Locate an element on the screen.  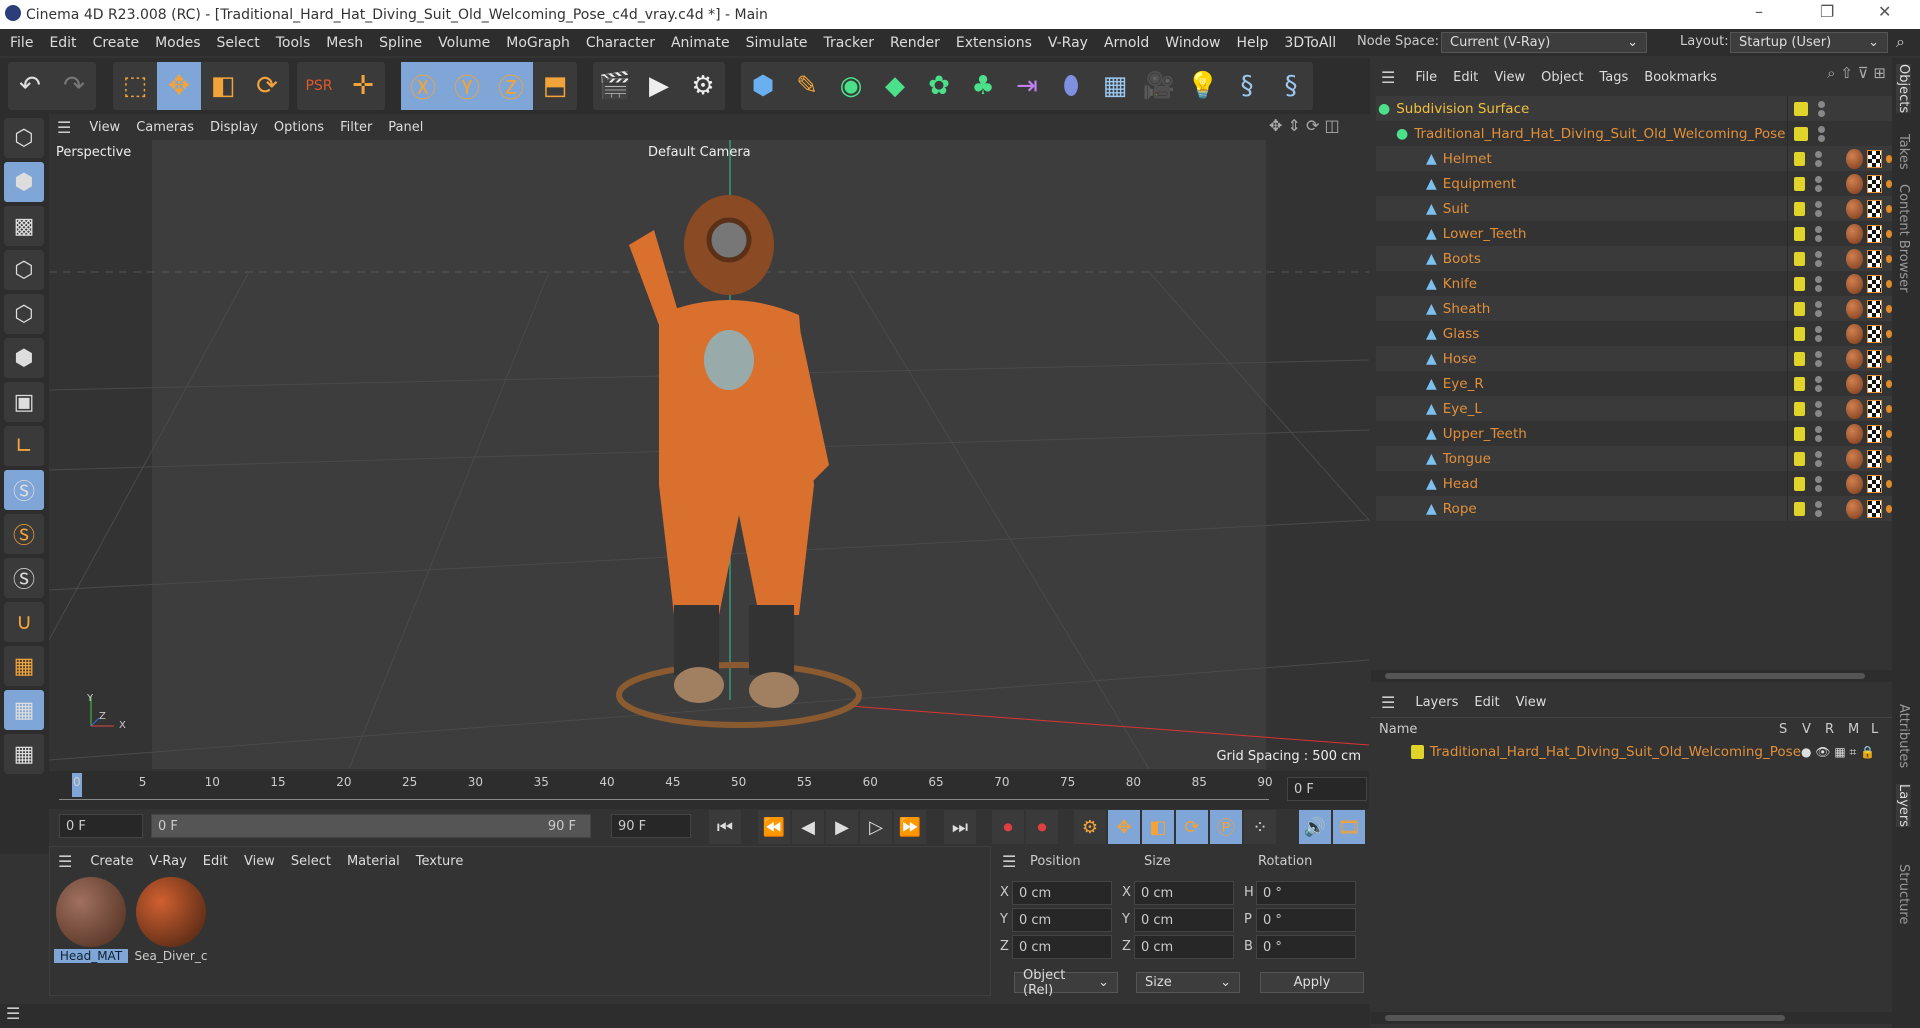
menu-file: File is located at coordinates (21, 43).